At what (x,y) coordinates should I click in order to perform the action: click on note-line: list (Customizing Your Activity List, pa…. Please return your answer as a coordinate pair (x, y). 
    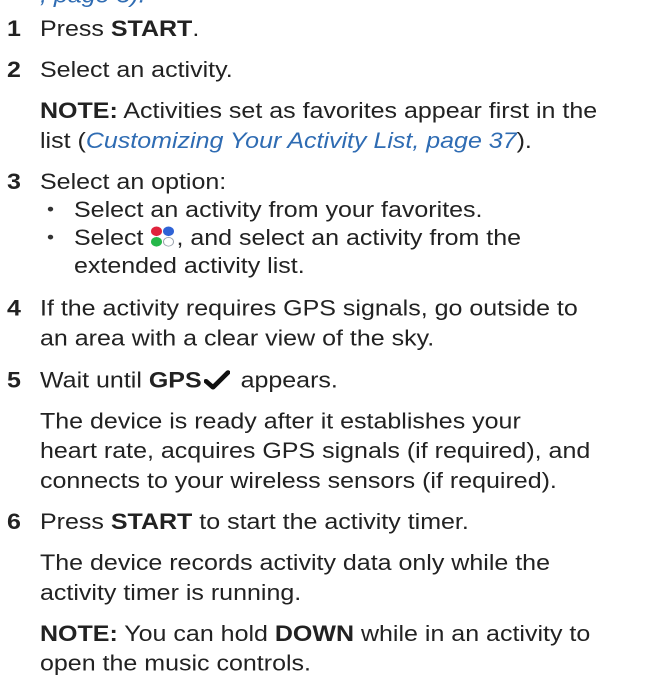
    Looking at the image, I should click on (286, 141).